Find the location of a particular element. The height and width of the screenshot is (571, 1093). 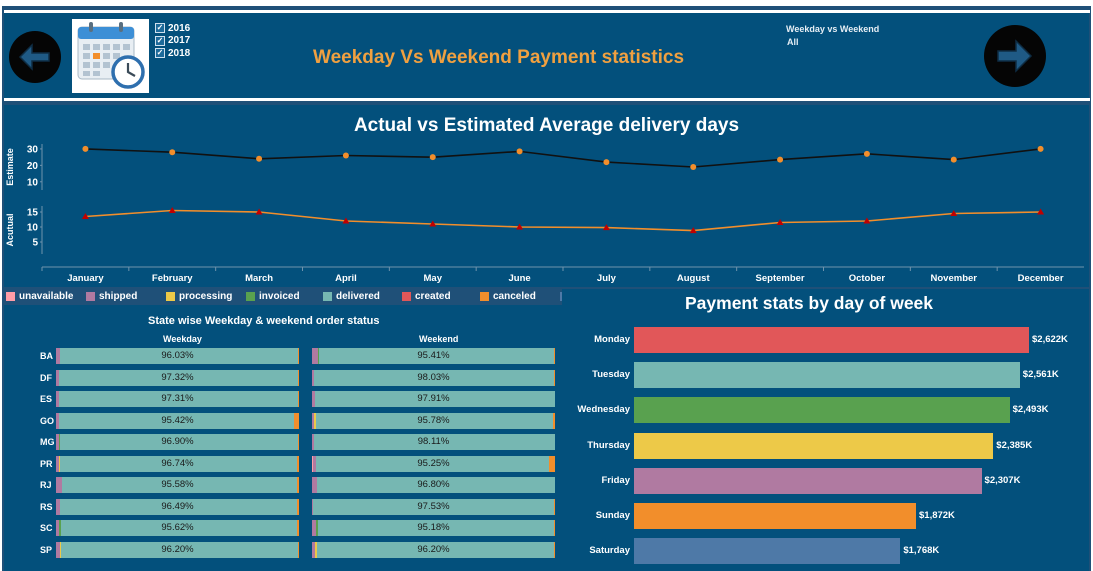

weekday-status-bar: 96.90% is located at coordinates (177, 442).